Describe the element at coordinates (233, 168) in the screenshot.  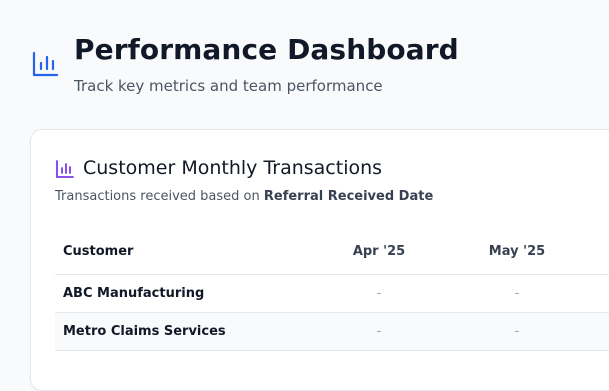
I see `card-title: Customer Monthly Transactions` at that location.